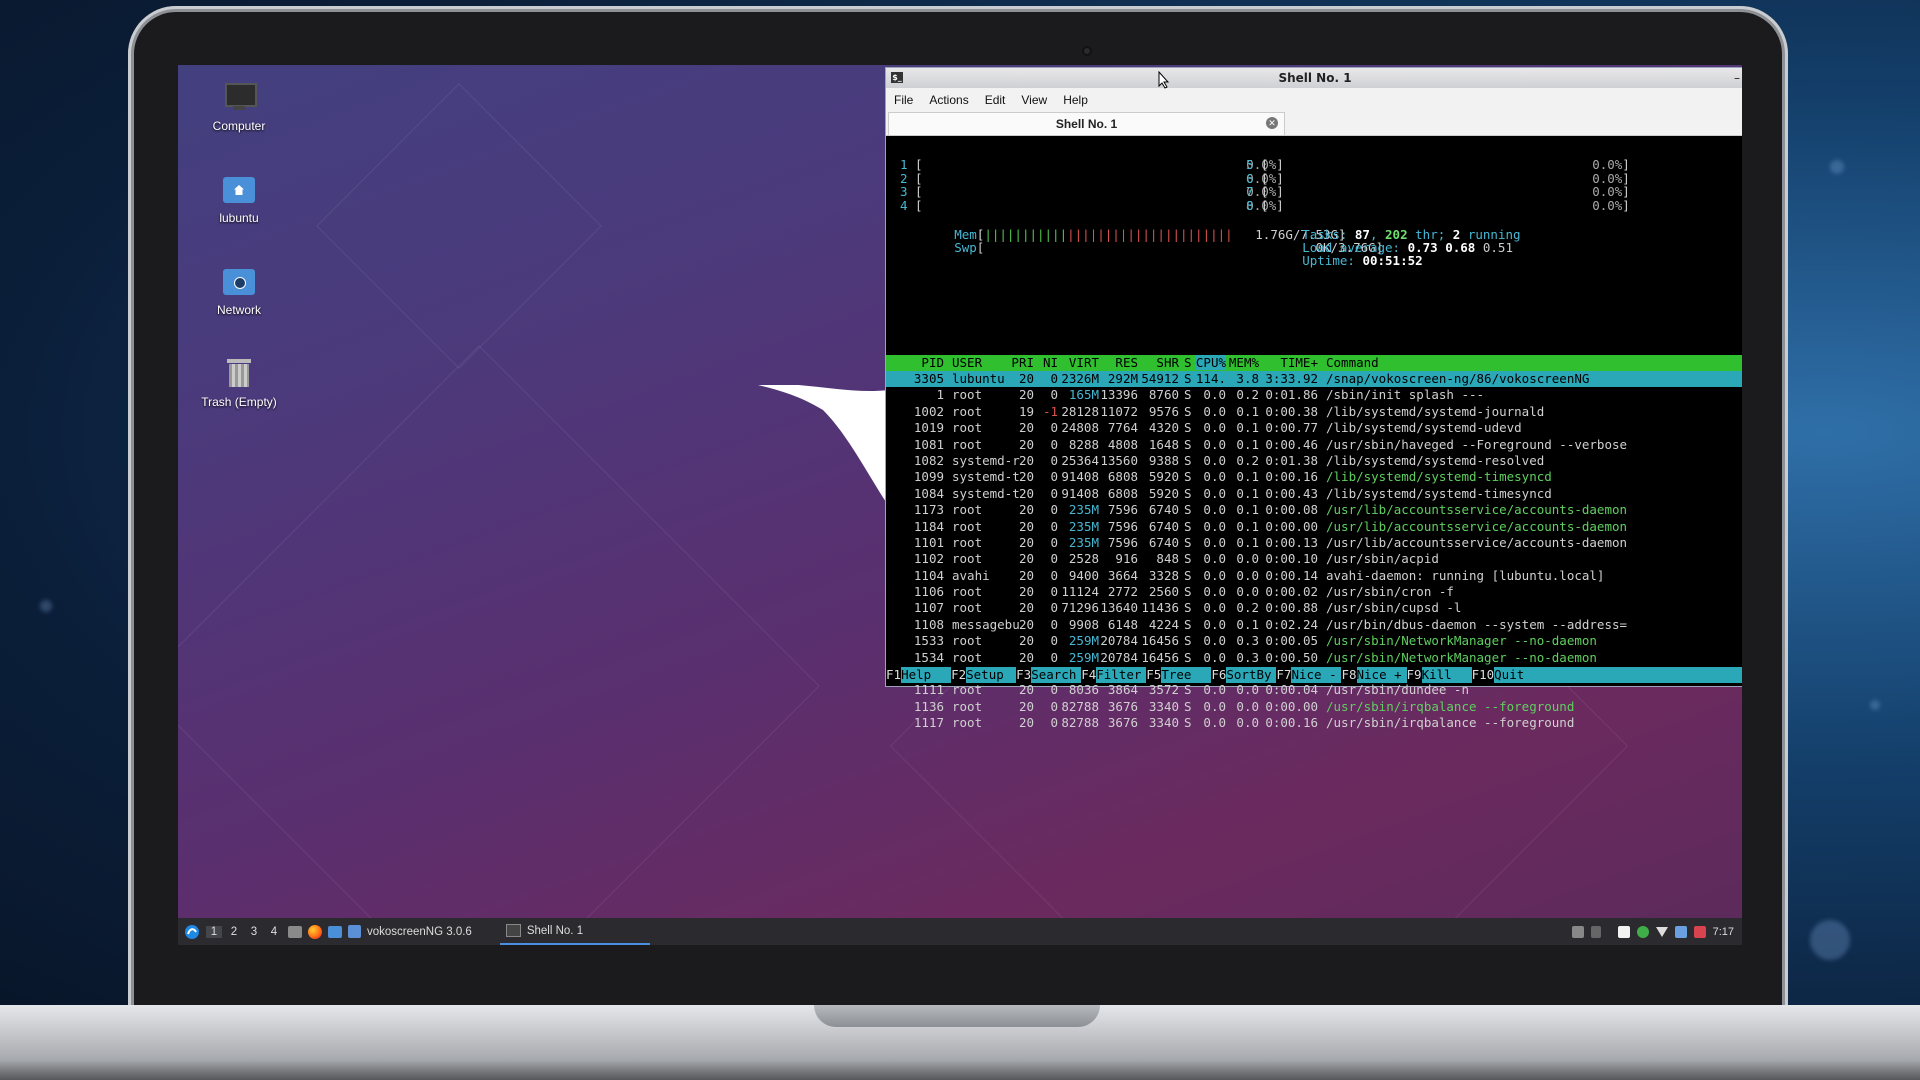  What do you see at coordinates (1737, 78) in the screenshot?
I see `window-menu-dash-icon: –` at bounding box center [1737, 78].